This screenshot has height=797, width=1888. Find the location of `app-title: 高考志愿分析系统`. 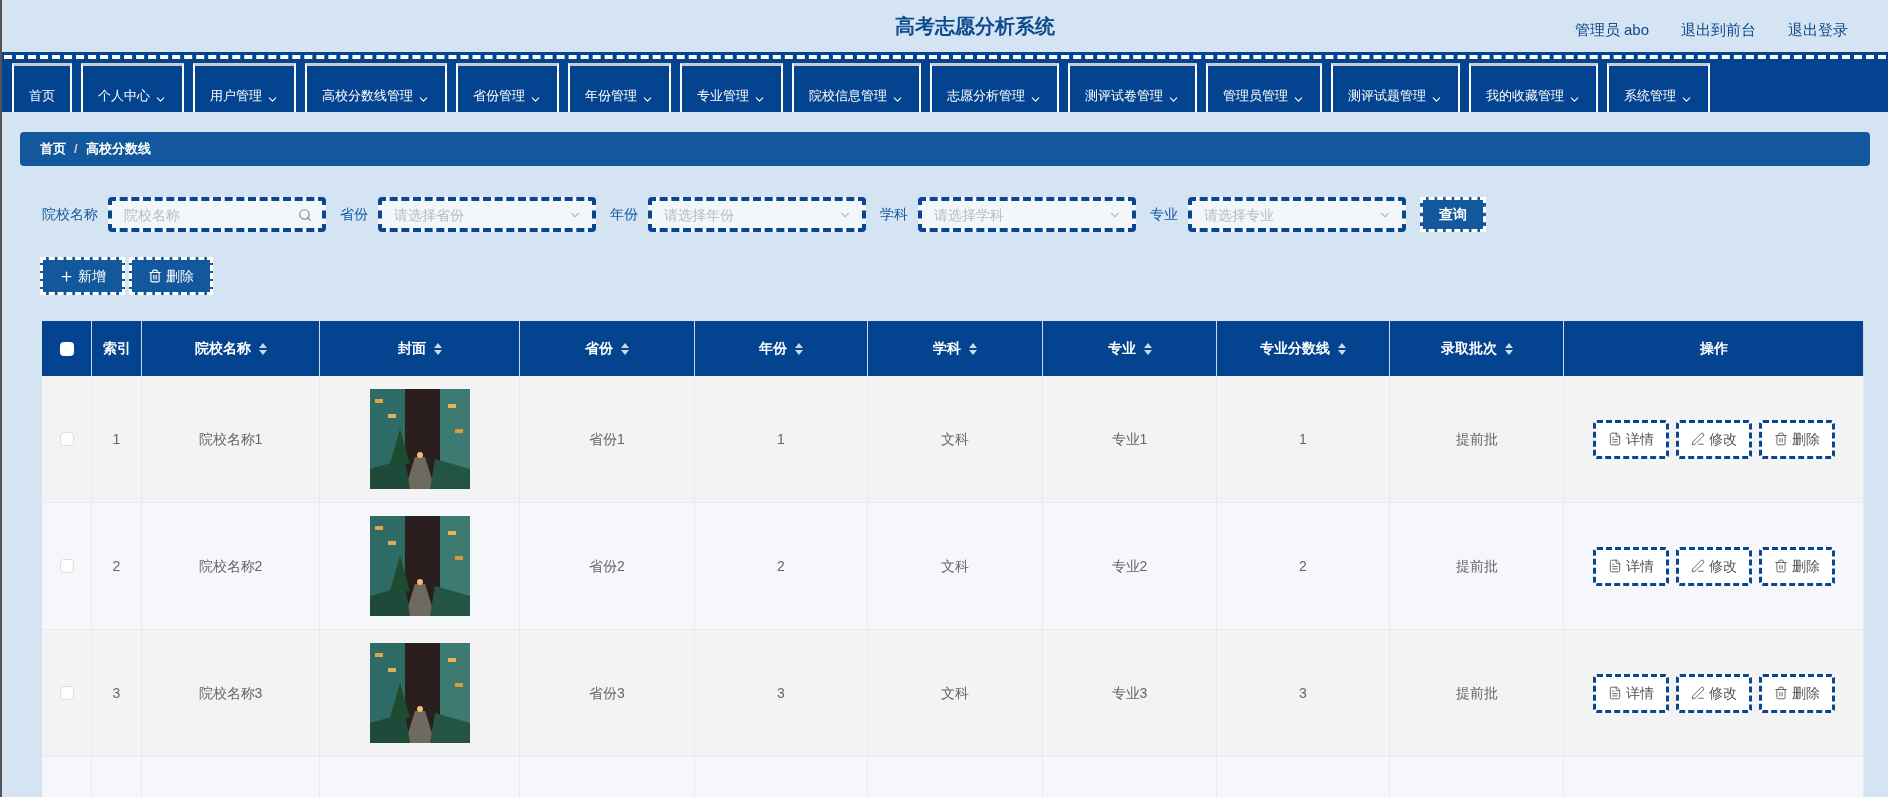

app-title: 高考志愿分析系统 is located at coordinates (975, 26).